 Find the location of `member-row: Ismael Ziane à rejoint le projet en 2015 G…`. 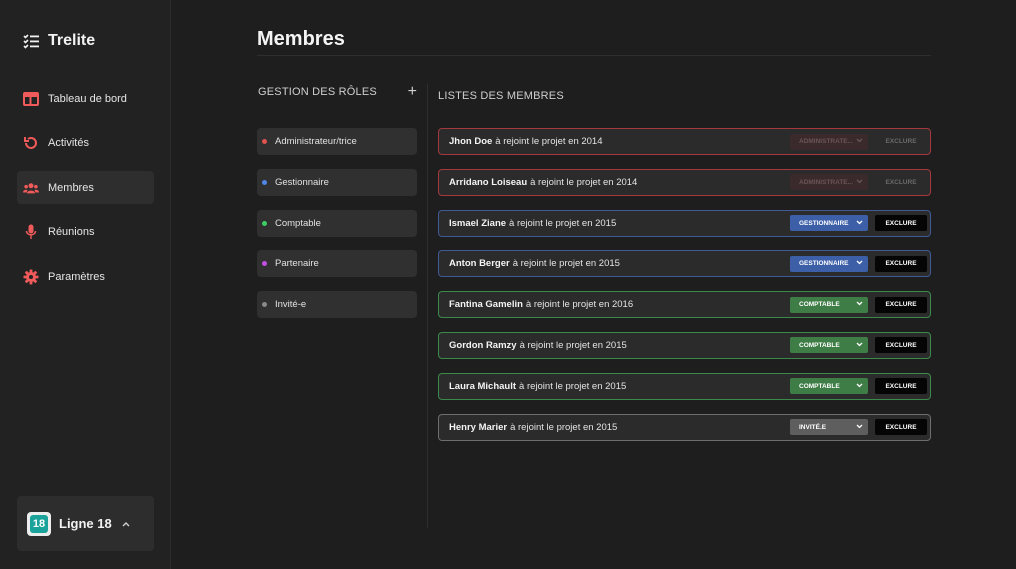

member-row: Ismael Ziane à rejoint le projet en 2015 G… is located at coordinates (684, 223).